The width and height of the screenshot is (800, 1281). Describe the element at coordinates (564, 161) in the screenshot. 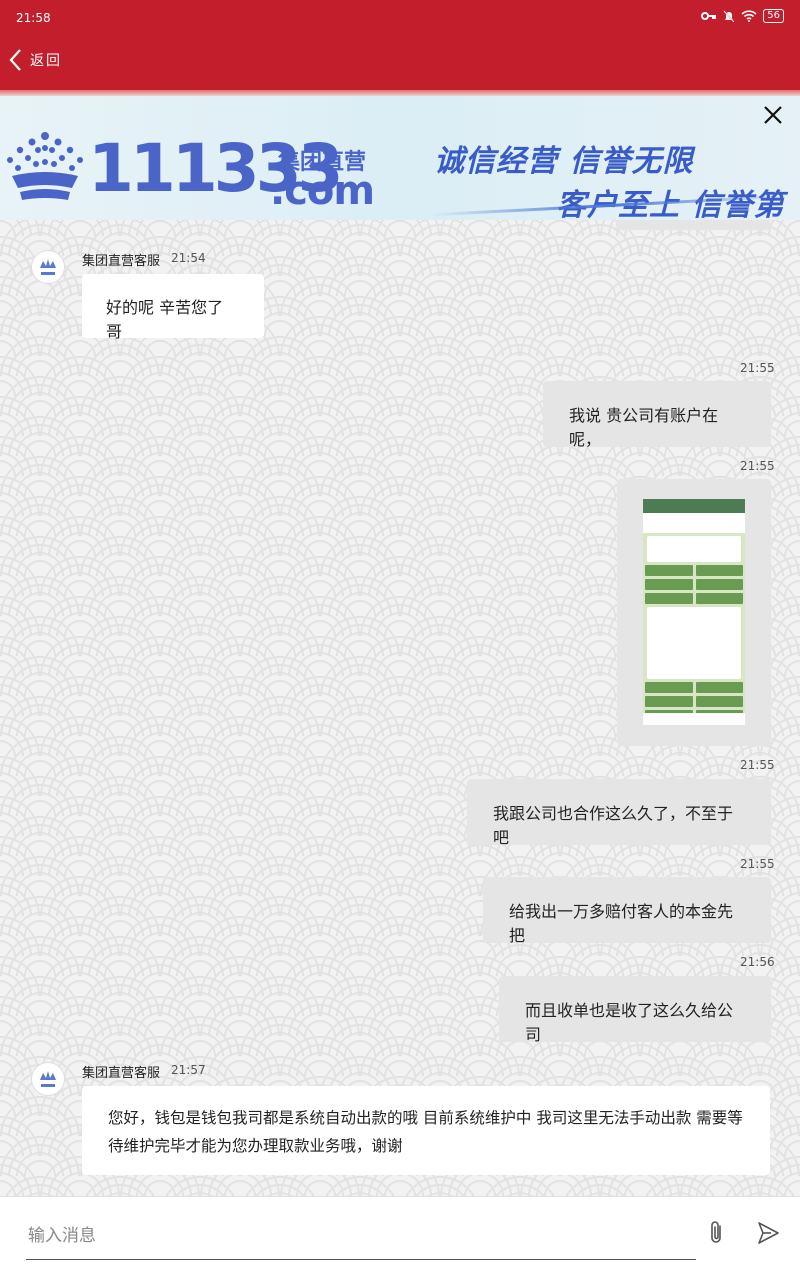

I see `slogan-line-1: 诚信经营 信誉无限` at that location.